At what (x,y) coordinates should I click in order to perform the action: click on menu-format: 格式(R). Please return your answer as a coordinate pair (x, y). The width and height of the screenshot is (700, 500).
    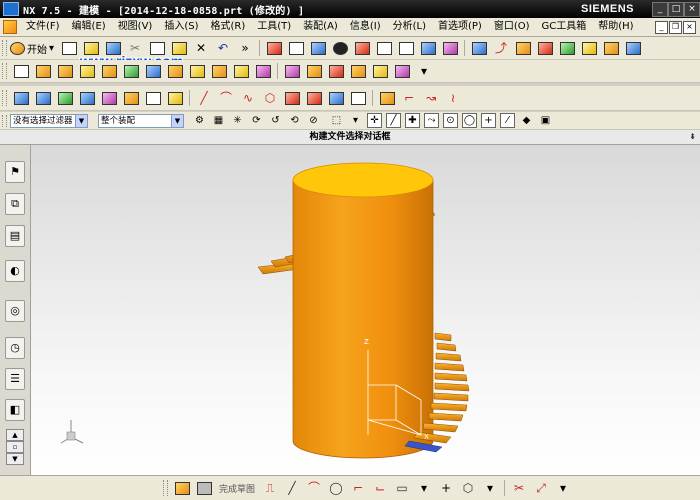
    Looking at the image, I should click on (228, 27).